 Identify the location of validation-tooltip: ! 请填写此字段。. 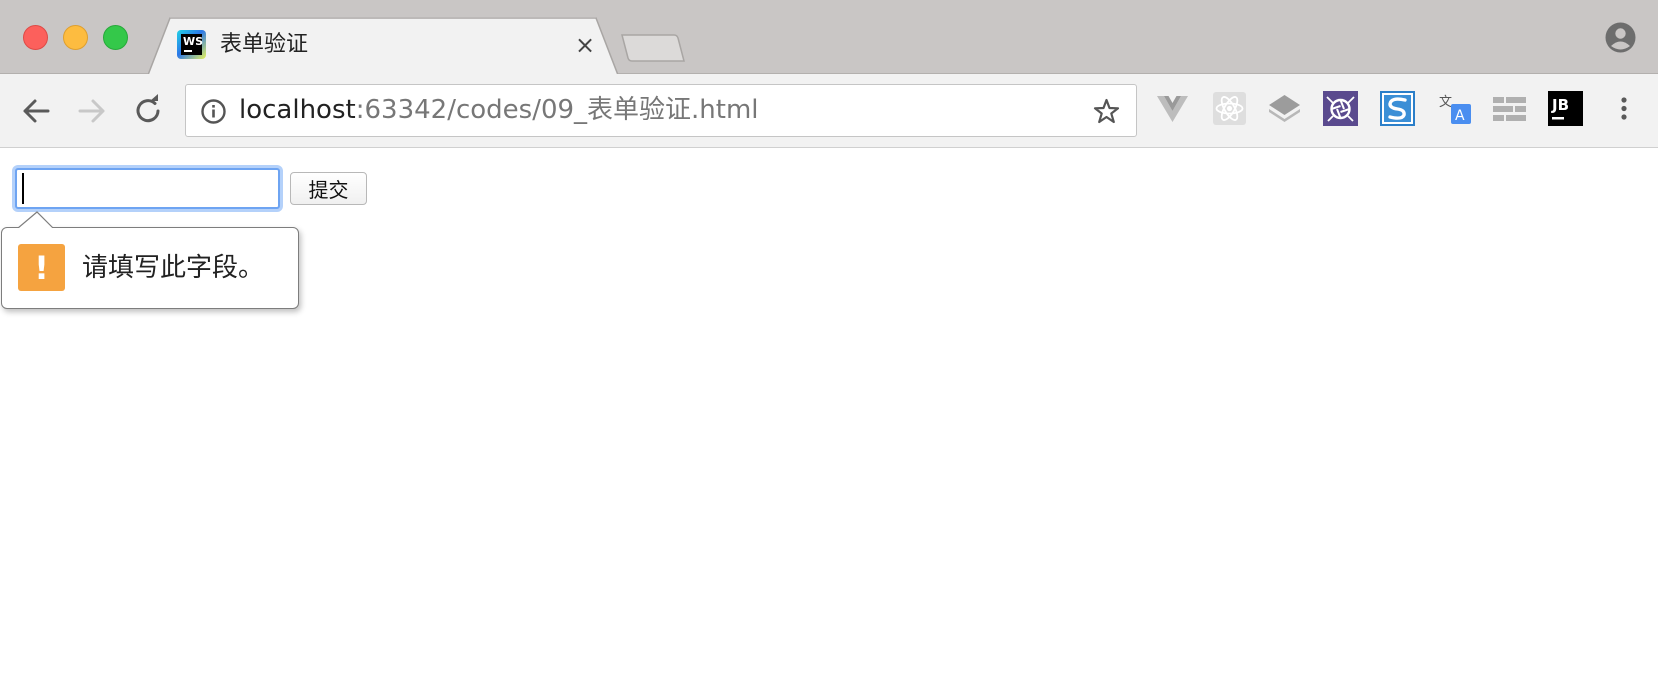
(150, 268).